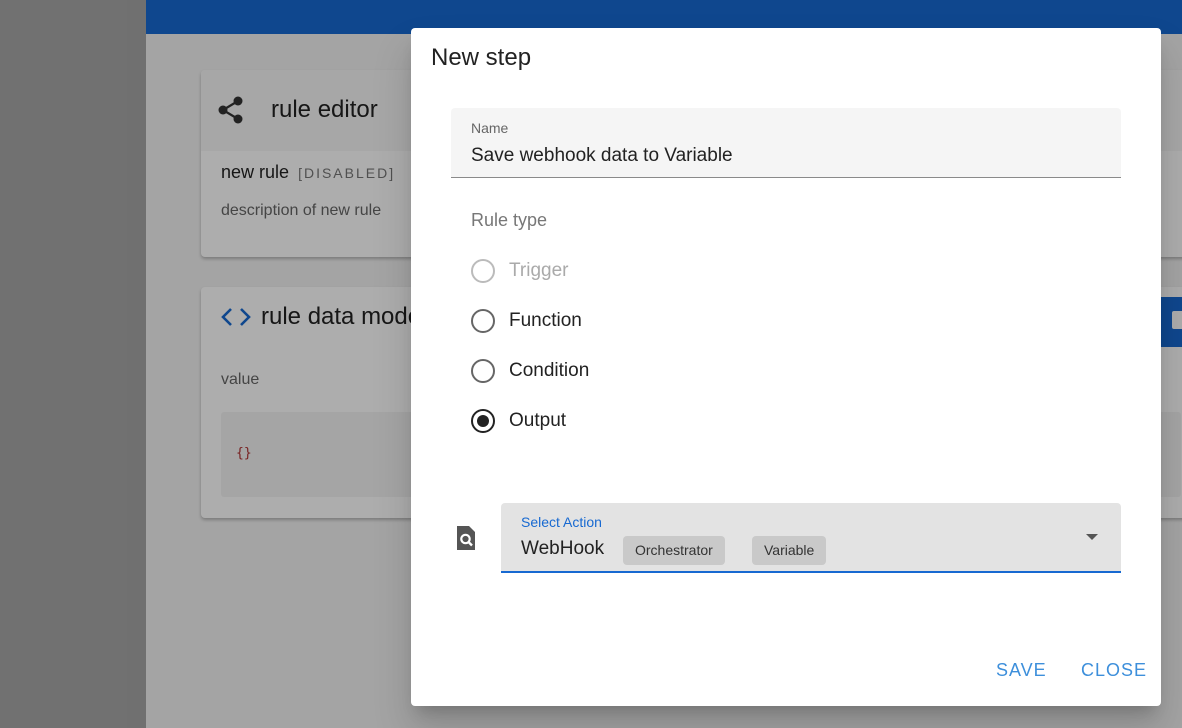 The height and width of the screenshot is (728, 1182). What do you see at coordinates (481, 57) in the screenshot?
I see `dialog-title: New step` at bounding box center [481, 57].